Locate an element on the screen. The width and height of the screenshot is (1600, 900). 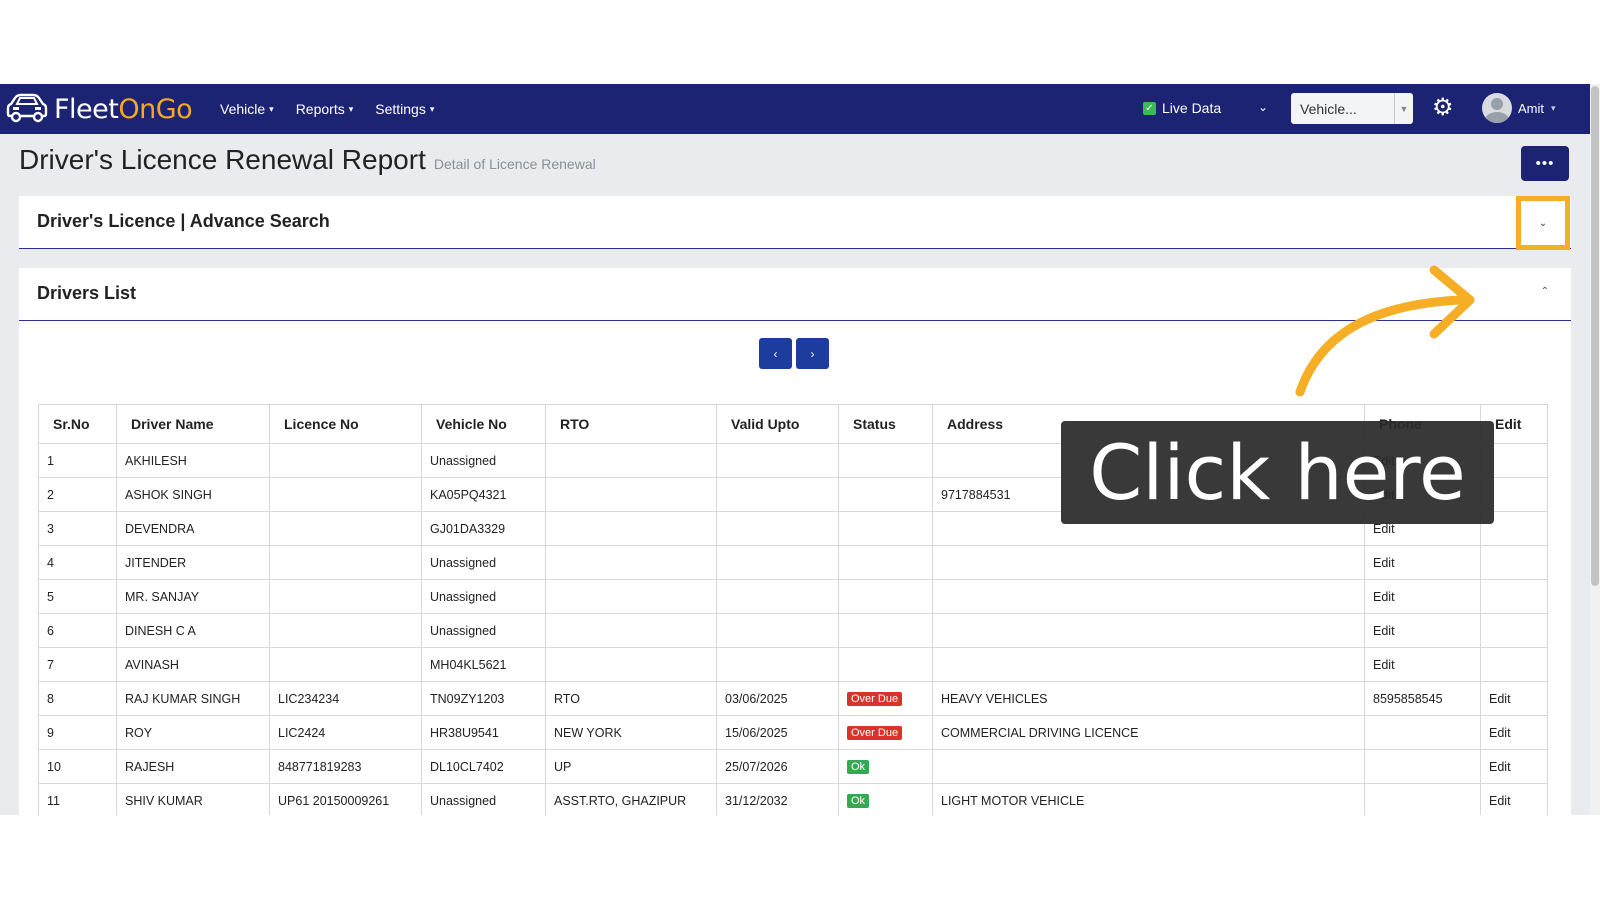
page-title-text: Driver's Licence Renewal Report is located at coordinates (222, 159).